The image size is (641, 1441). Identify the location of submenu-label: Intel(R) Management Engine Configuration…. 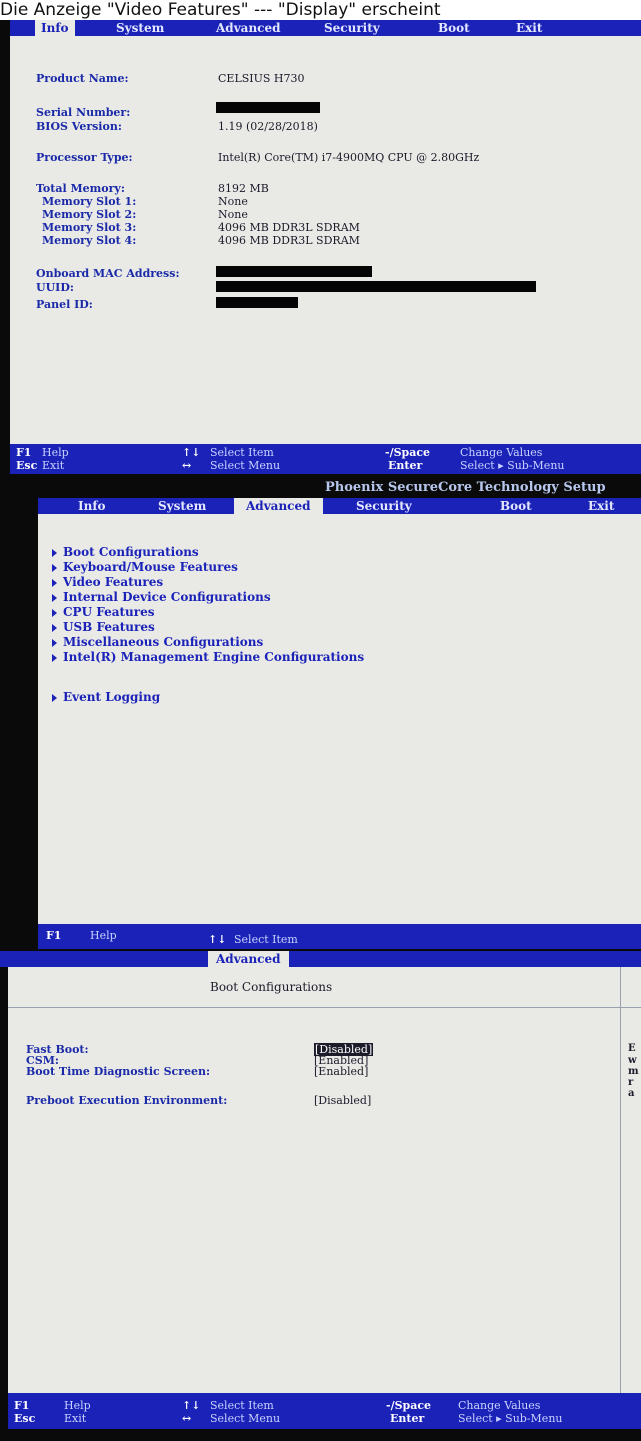
(214, 657).